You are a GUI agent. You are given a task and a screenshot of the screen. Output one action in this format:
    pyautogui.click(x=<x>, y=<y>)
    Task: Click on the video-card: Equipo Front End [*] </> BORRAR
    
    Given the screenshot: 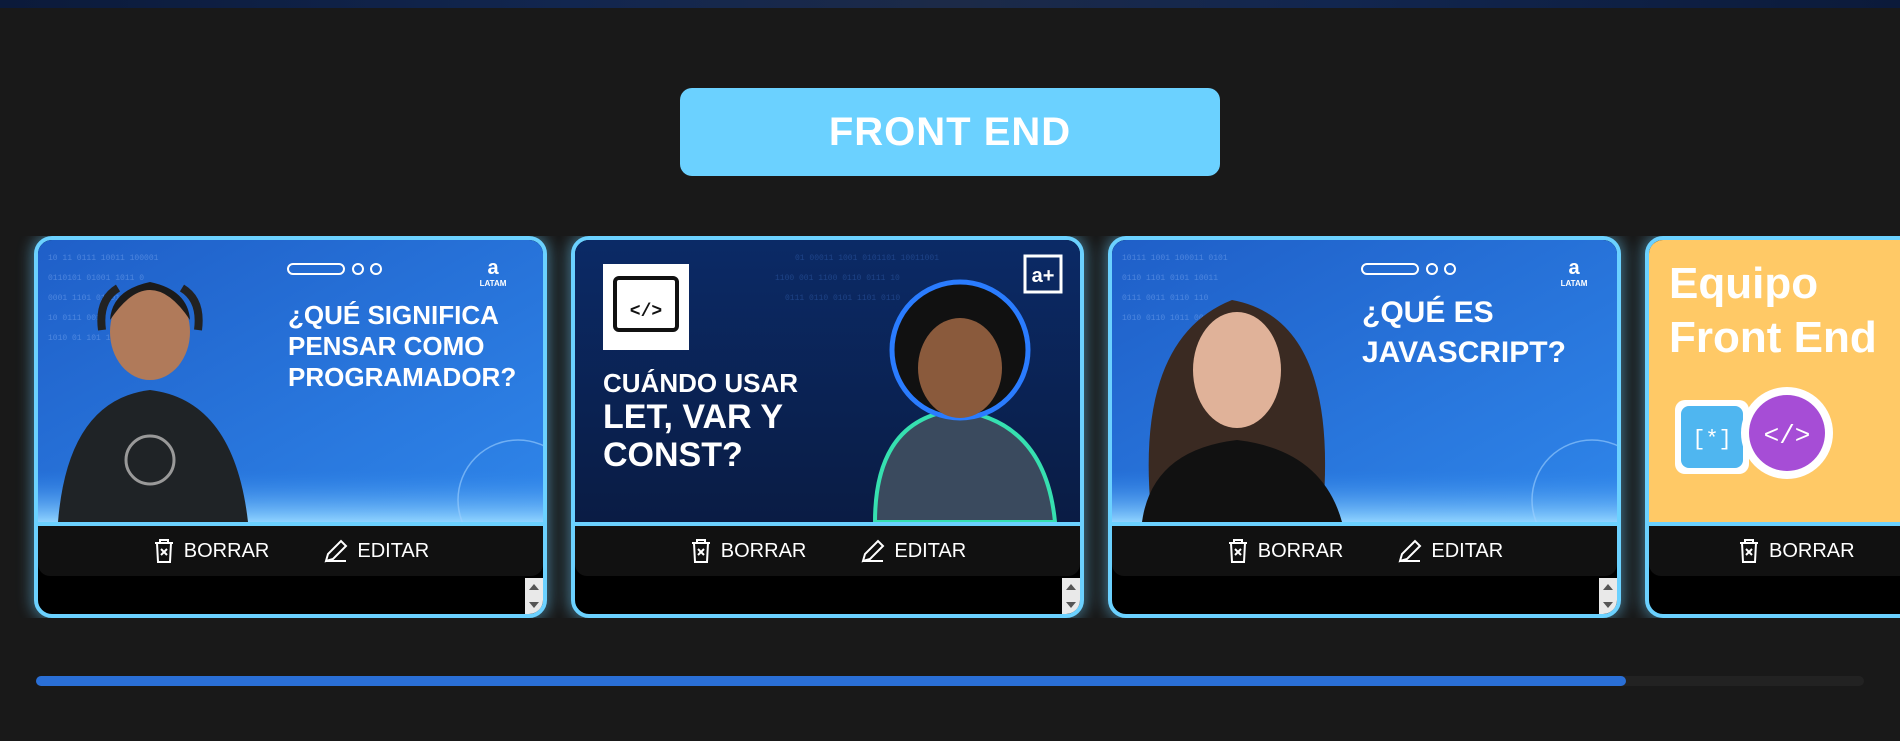 What is the action you would take?
    pyautogui.click(x=1772, y=427)
    